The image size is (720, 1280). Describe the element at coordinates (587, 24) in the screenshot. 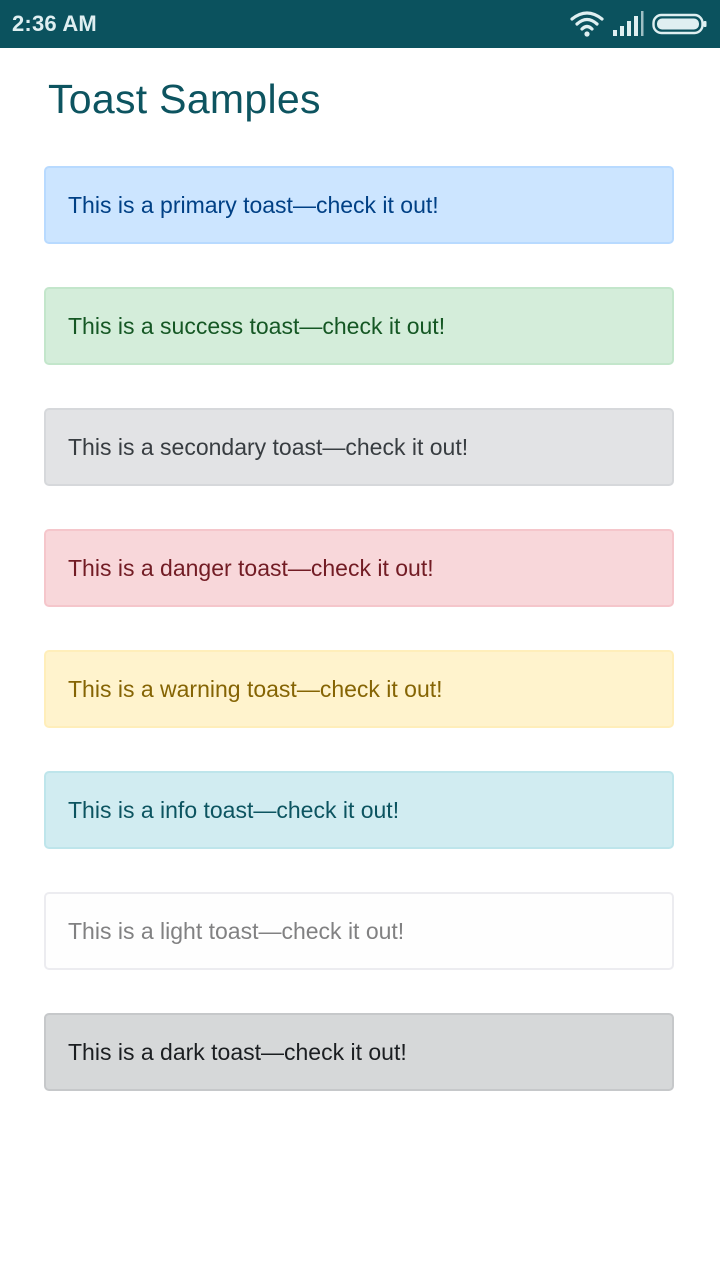

I see `wifi-icon` at that location.